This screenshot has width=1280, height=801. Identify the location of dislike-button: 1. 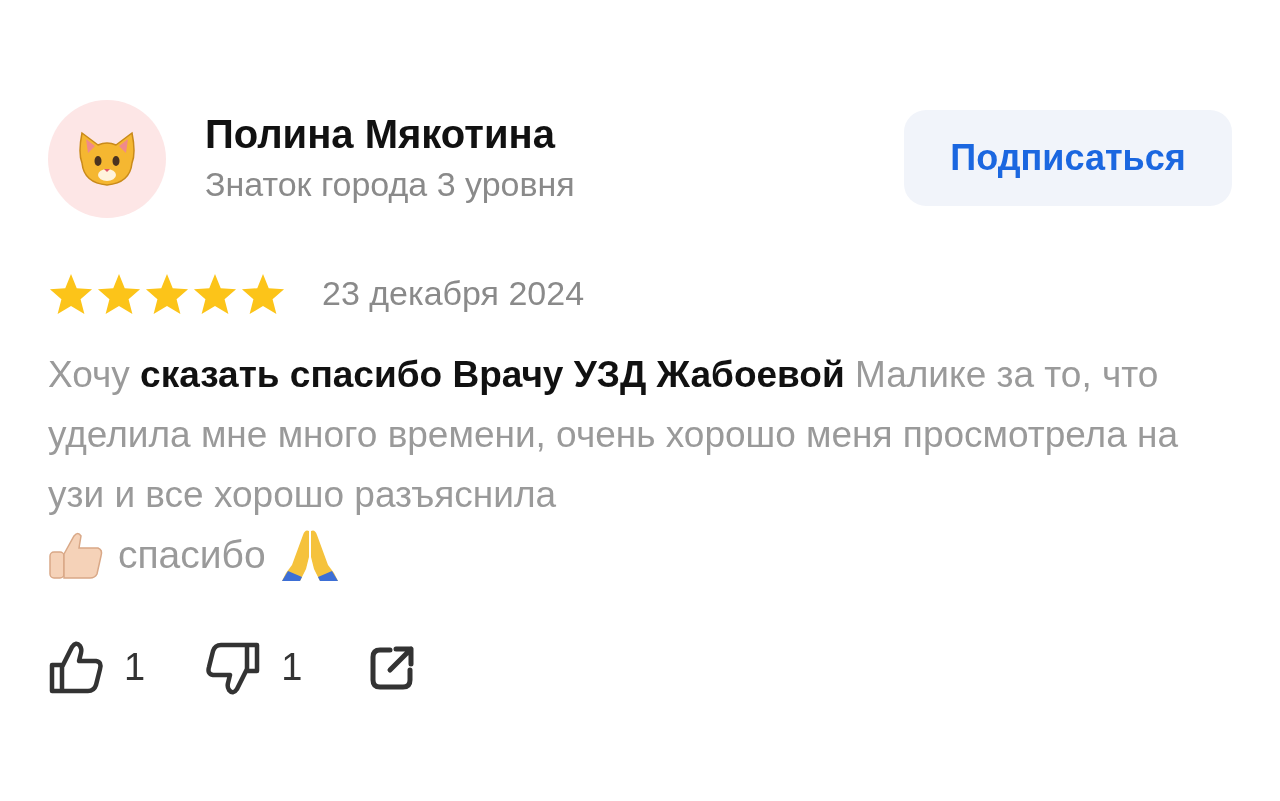
(254, 667).